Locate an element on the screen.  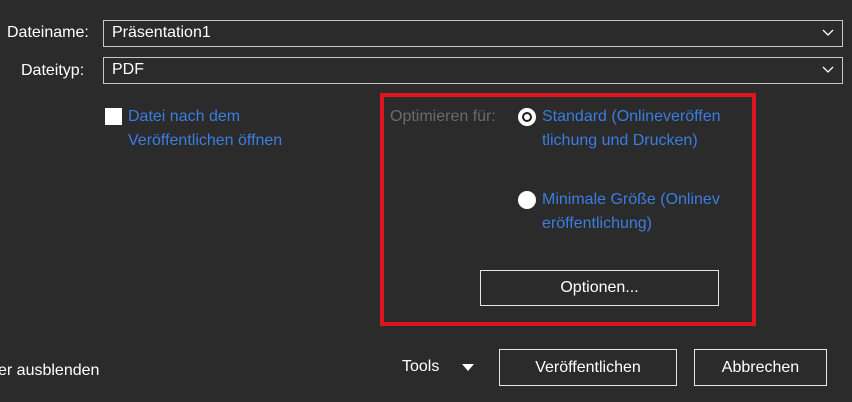
radio-minimal-size-label: Minimale Größe (Onlineveröffentlichung) is located at coordinates (632, 212).